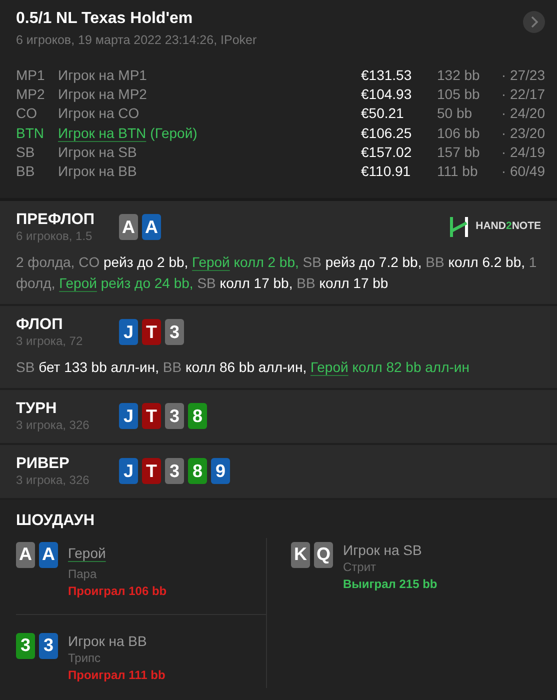 This screenshot has width=557, height=700. What do you see at coordinates (31, 94) in the screenshot?
I see `position-label: MP2` at bounding box center [31, 94].